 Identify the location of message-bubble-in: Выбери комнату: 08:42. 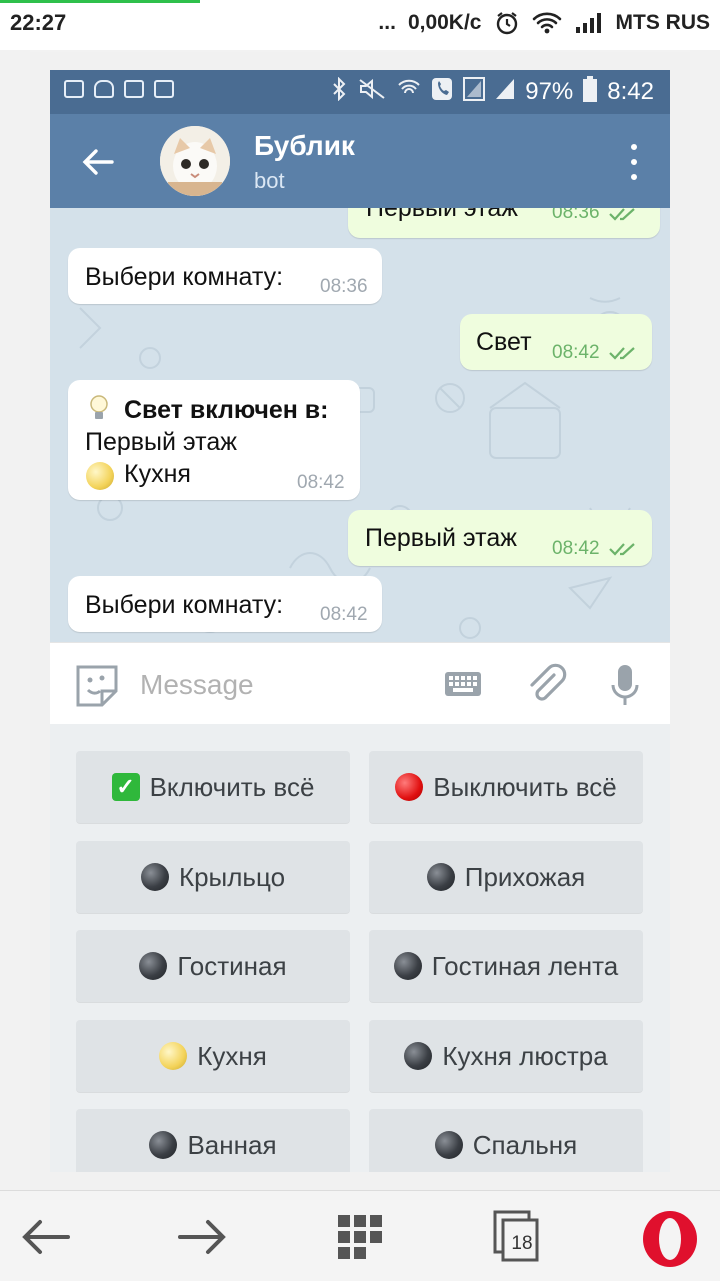
(225, 604).